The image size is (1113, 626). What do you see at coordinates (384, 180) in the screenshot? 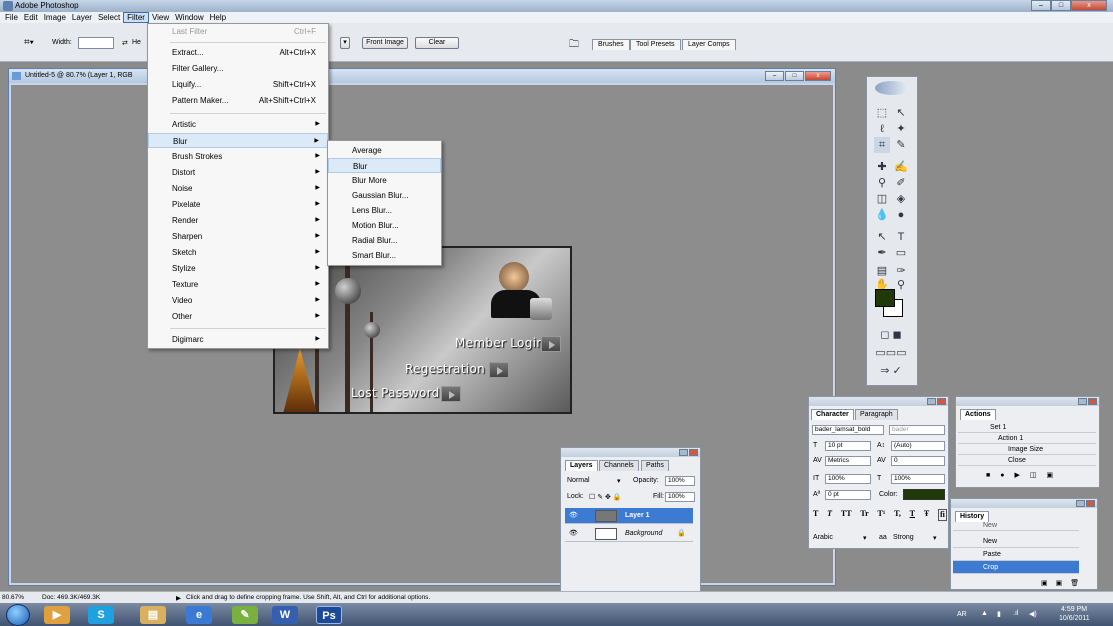
I see `menu-item-blur-more: Blur More` at bounding box center [384, 180].